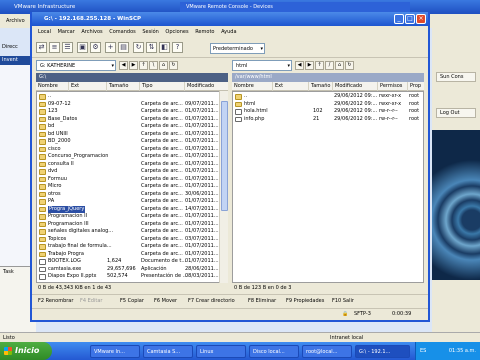 This screenshot has width=480, height=360. What do you see at coordinates (329, 65) in the screenshot?
I see `remote-root-icon: /` at bounding box center [329, 65].